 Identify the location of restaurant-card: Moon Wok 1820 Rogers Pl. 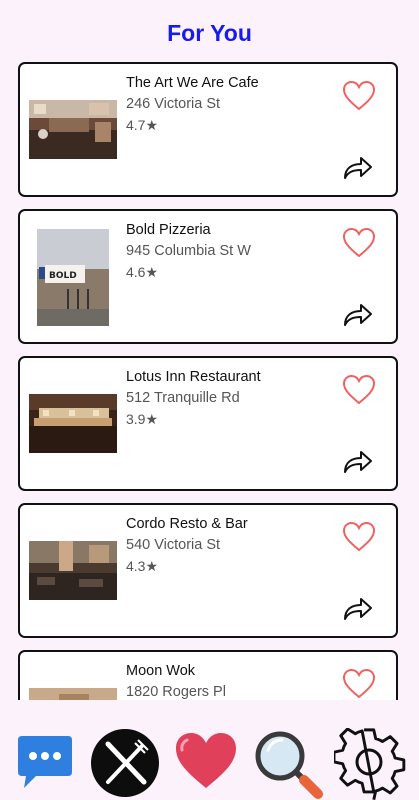
(208, 675).